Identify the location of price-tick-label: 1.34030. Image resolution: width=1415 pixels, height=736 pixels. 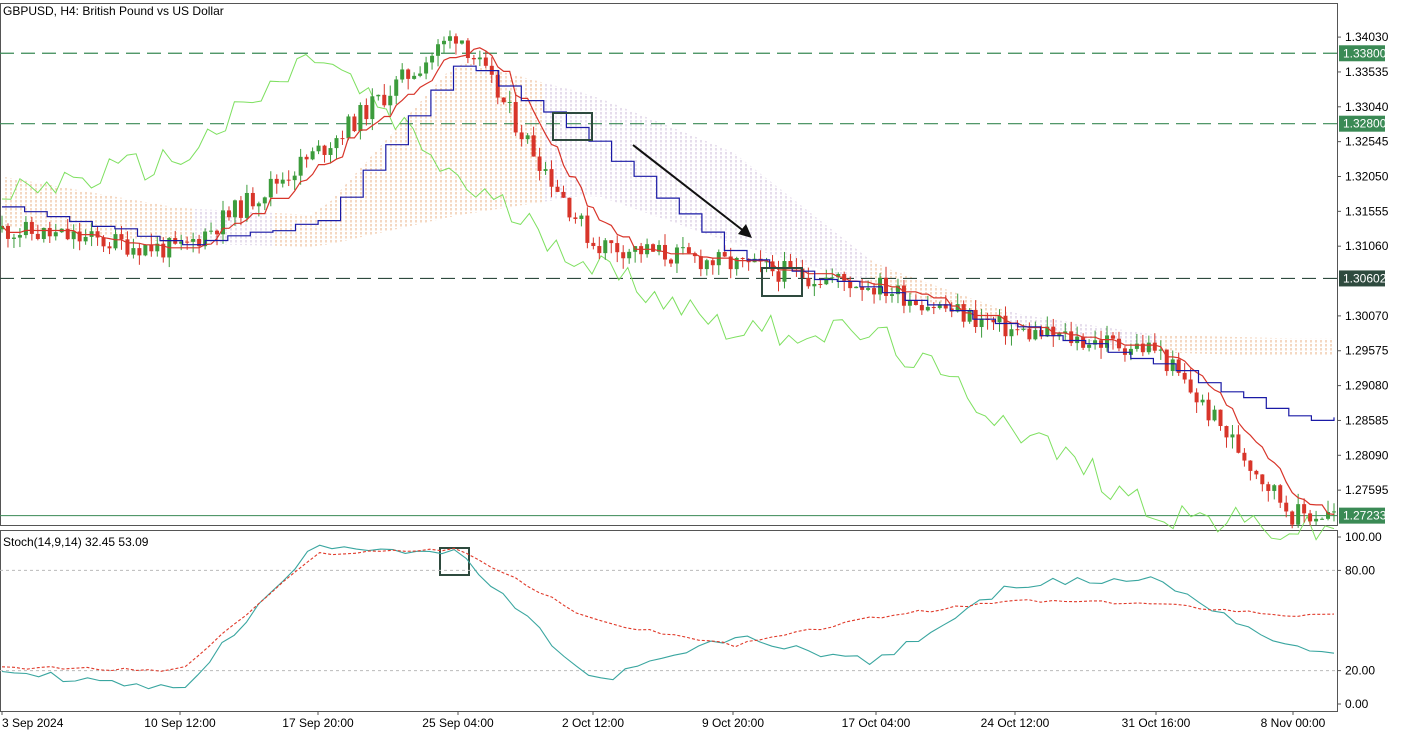
(1367, 37).